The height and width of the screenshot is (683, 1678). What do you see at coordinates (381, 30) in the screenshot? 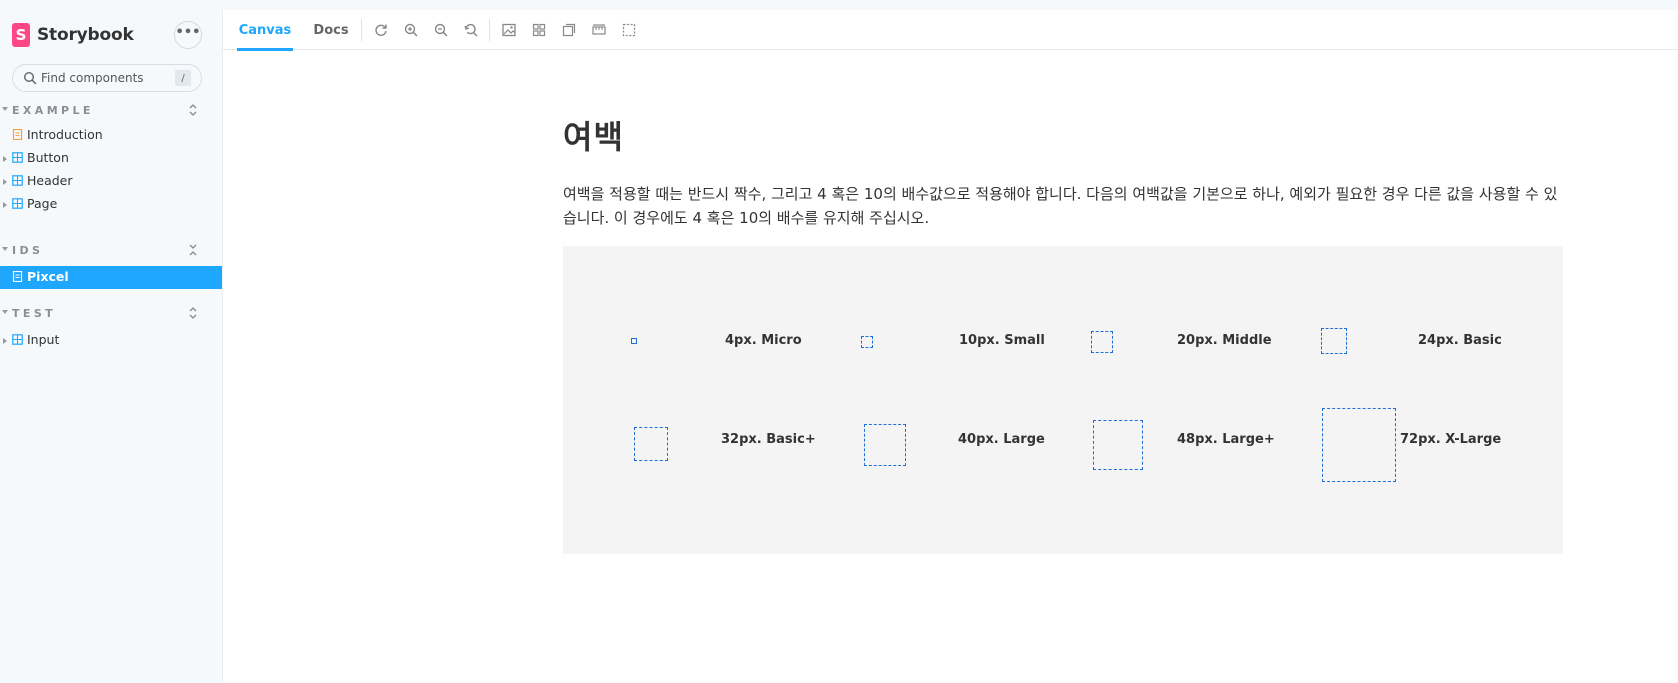
I see `reload-icon` at bounding box center [381, 30].